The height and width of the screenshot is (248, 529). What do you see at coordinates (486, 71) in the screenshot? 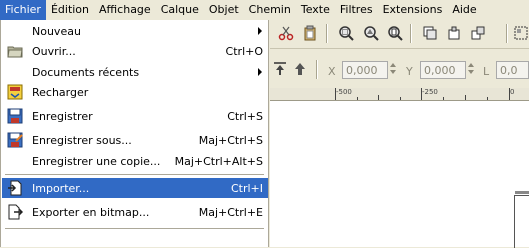
I see `width-label: L` at bounding box center [486, 71].